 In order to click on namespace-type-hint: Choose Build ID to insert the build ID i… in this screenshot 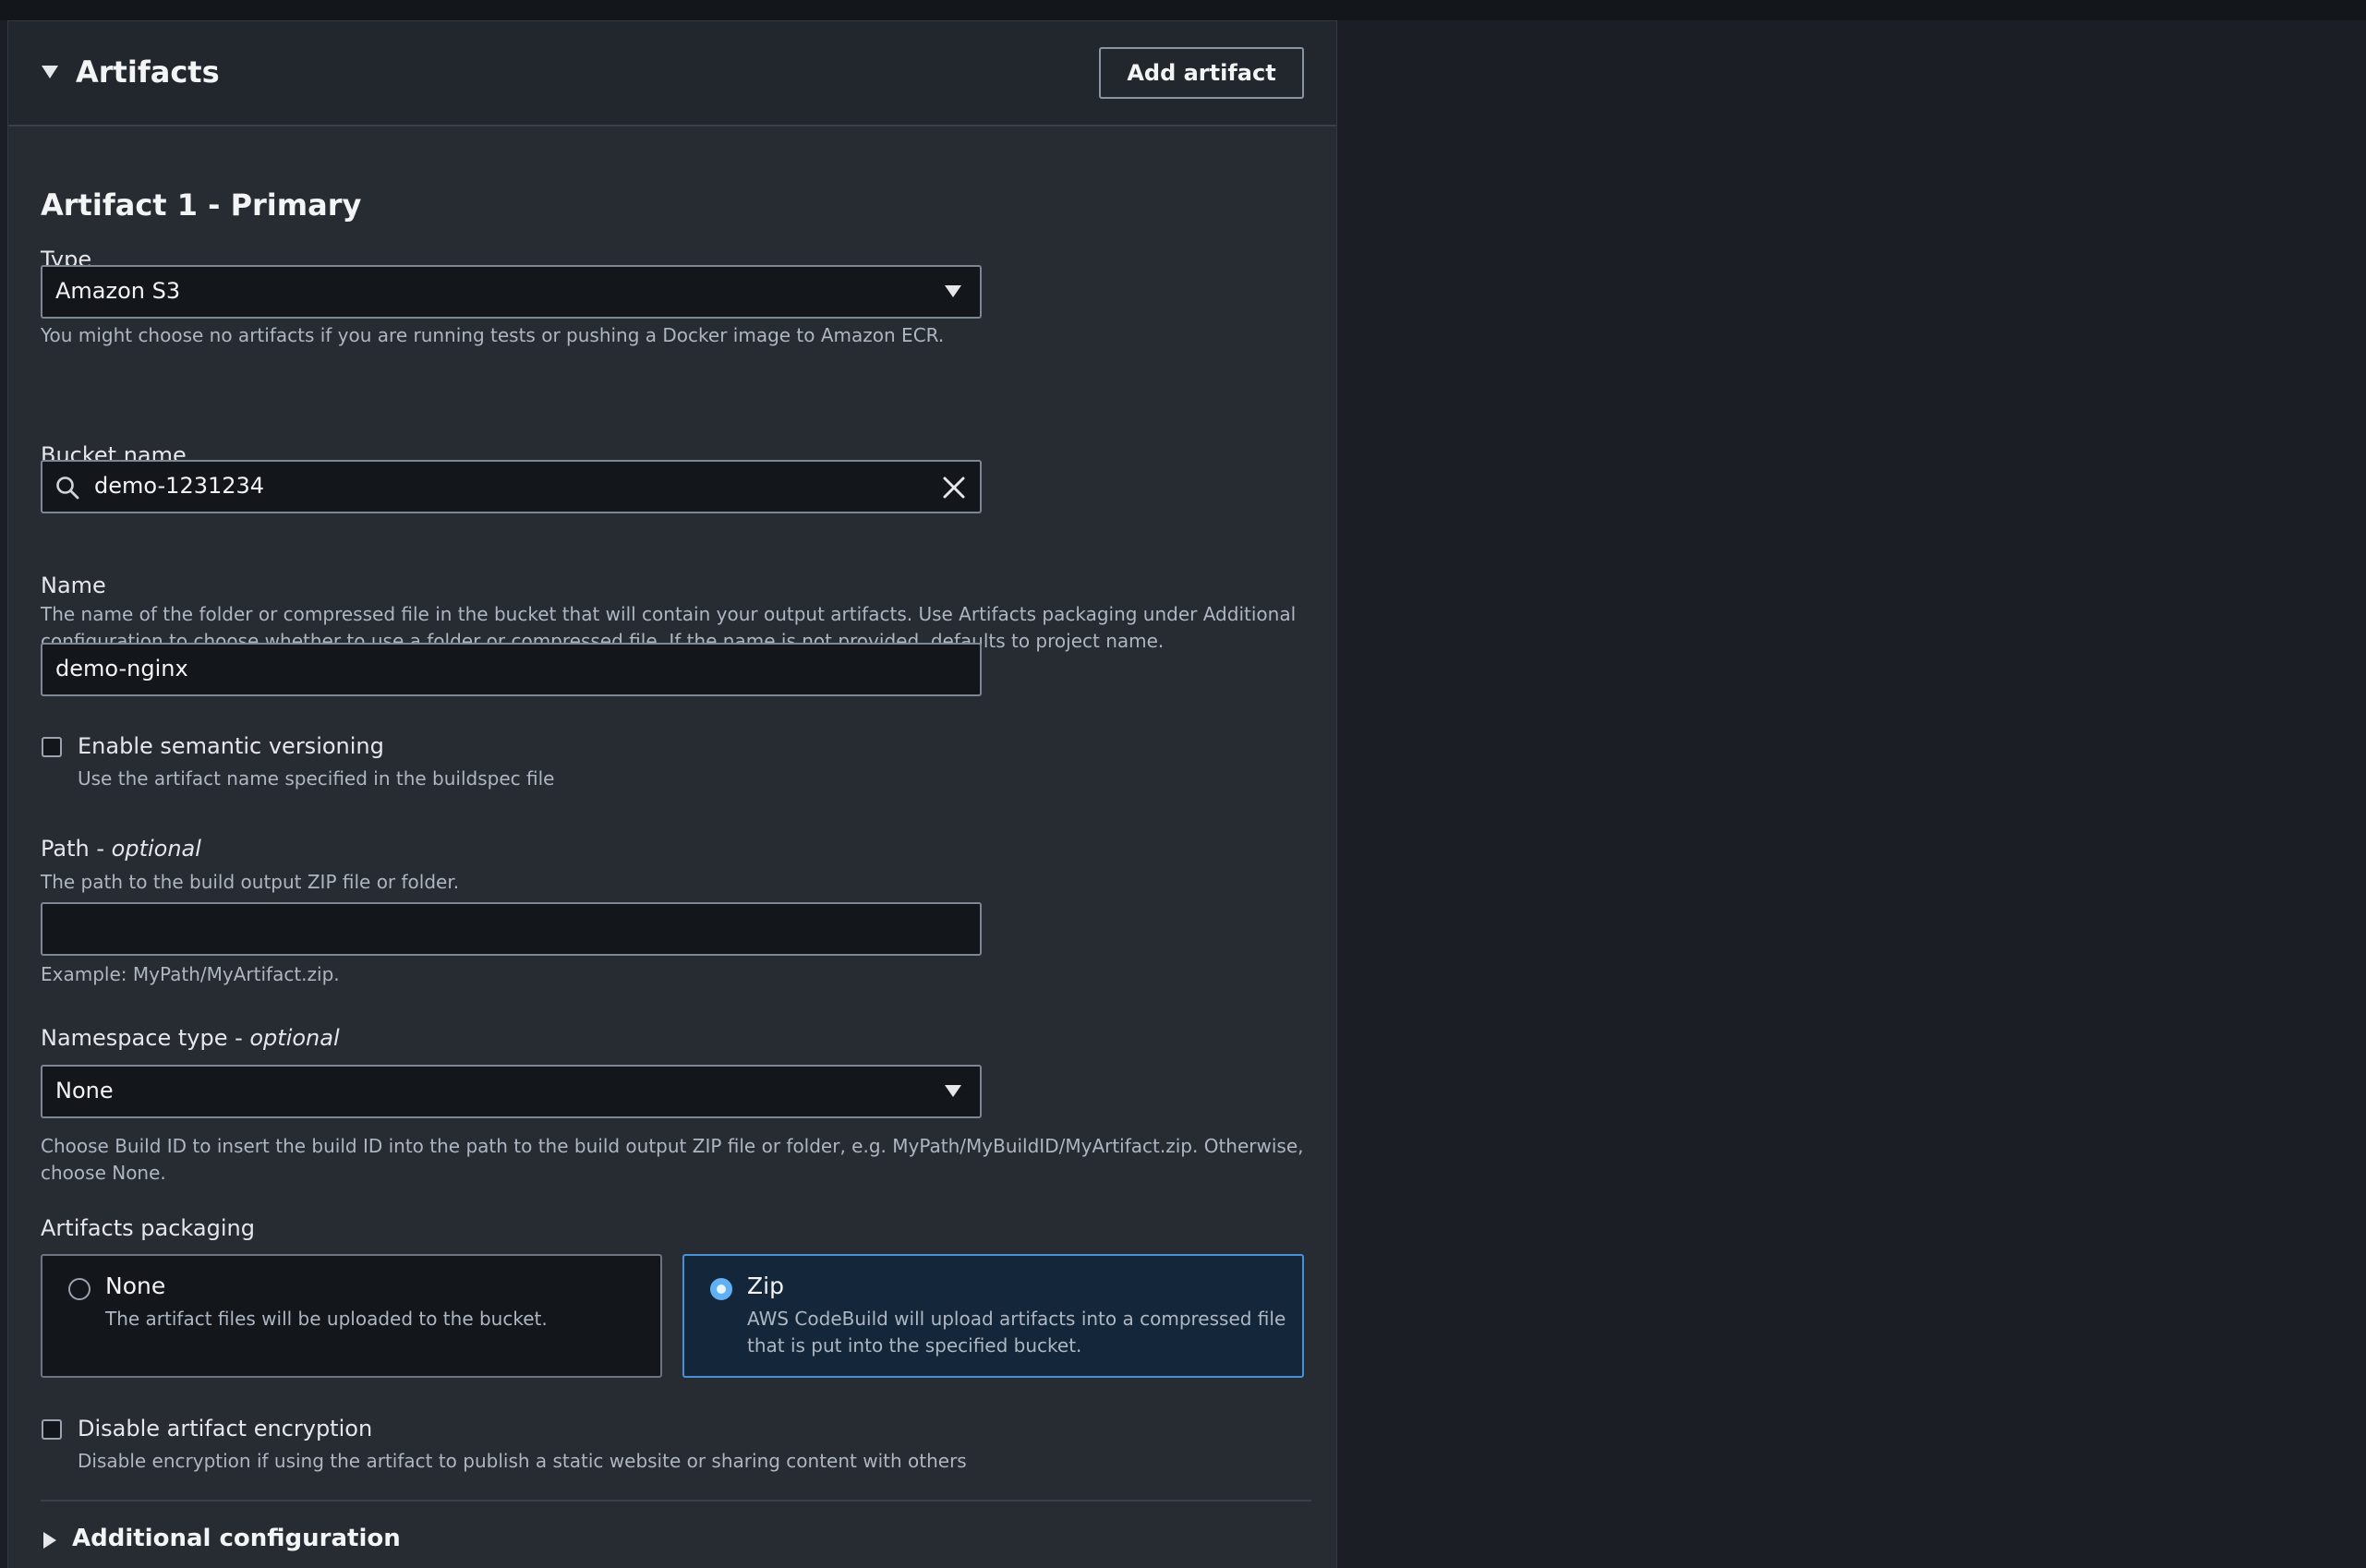, I will do `click(672, 1159)`.